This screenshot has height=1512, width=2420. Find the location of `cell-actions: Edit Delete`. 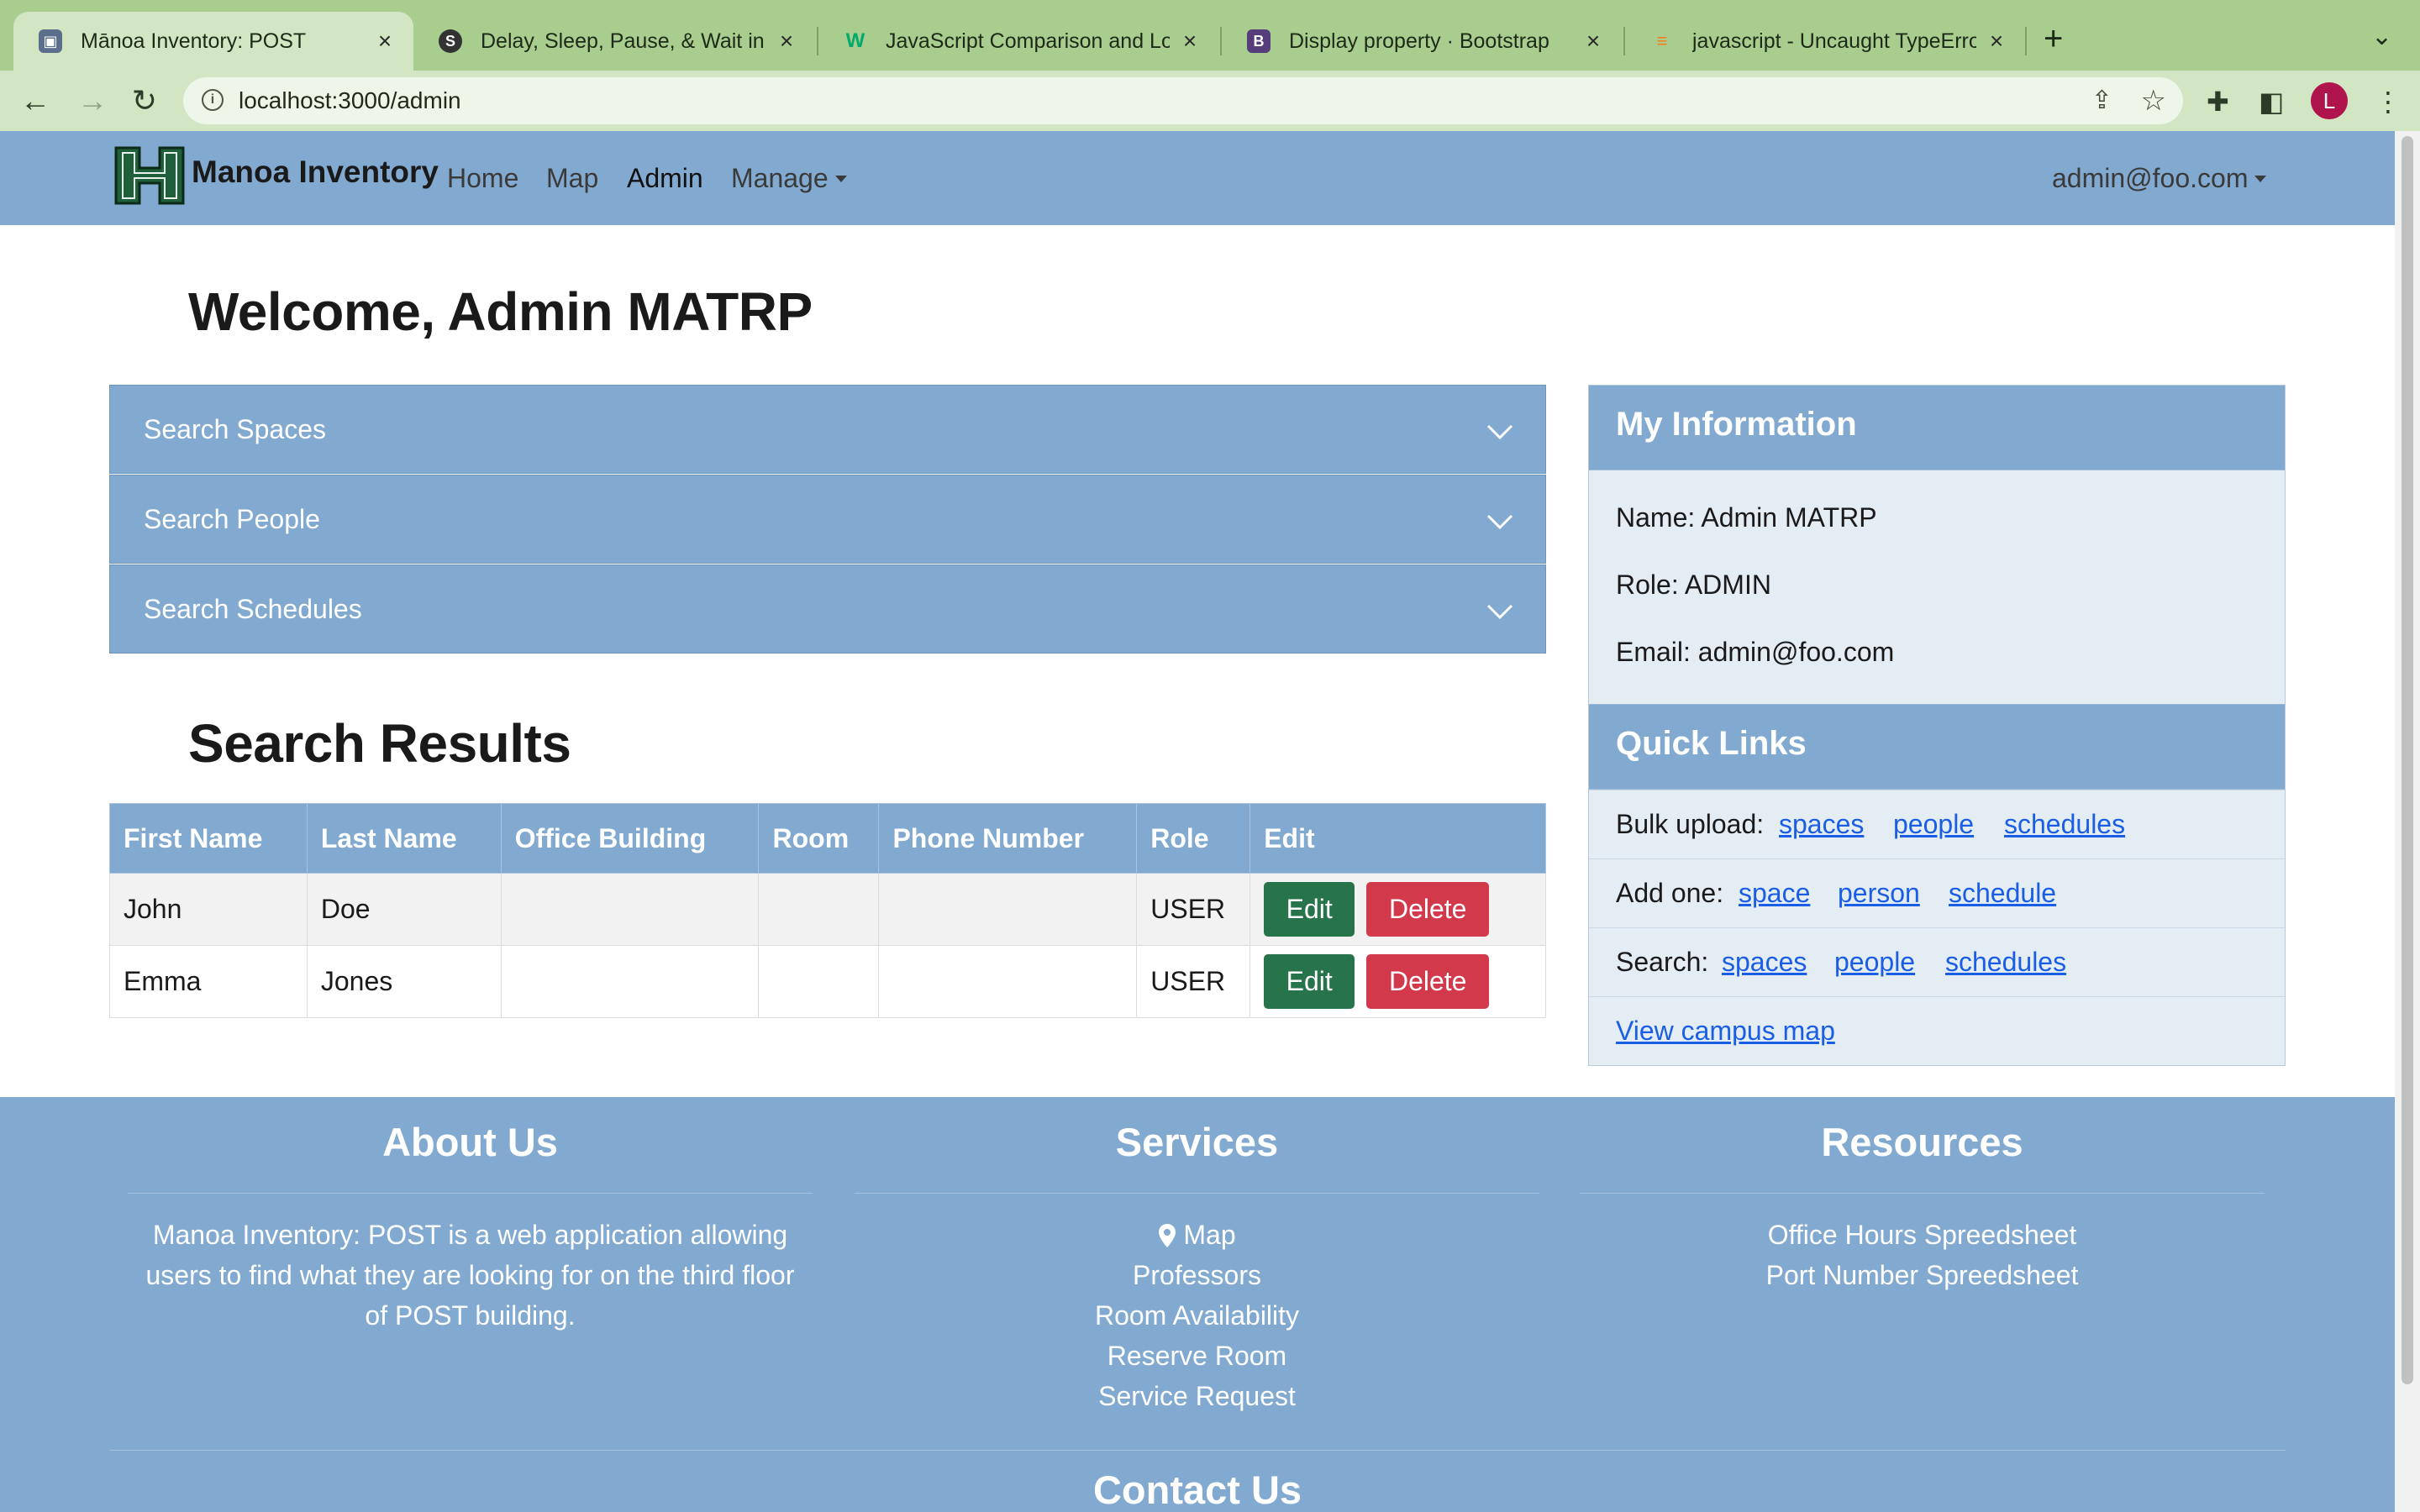

cell-actions: Edit Delete is located at coordinates (1397, 981).